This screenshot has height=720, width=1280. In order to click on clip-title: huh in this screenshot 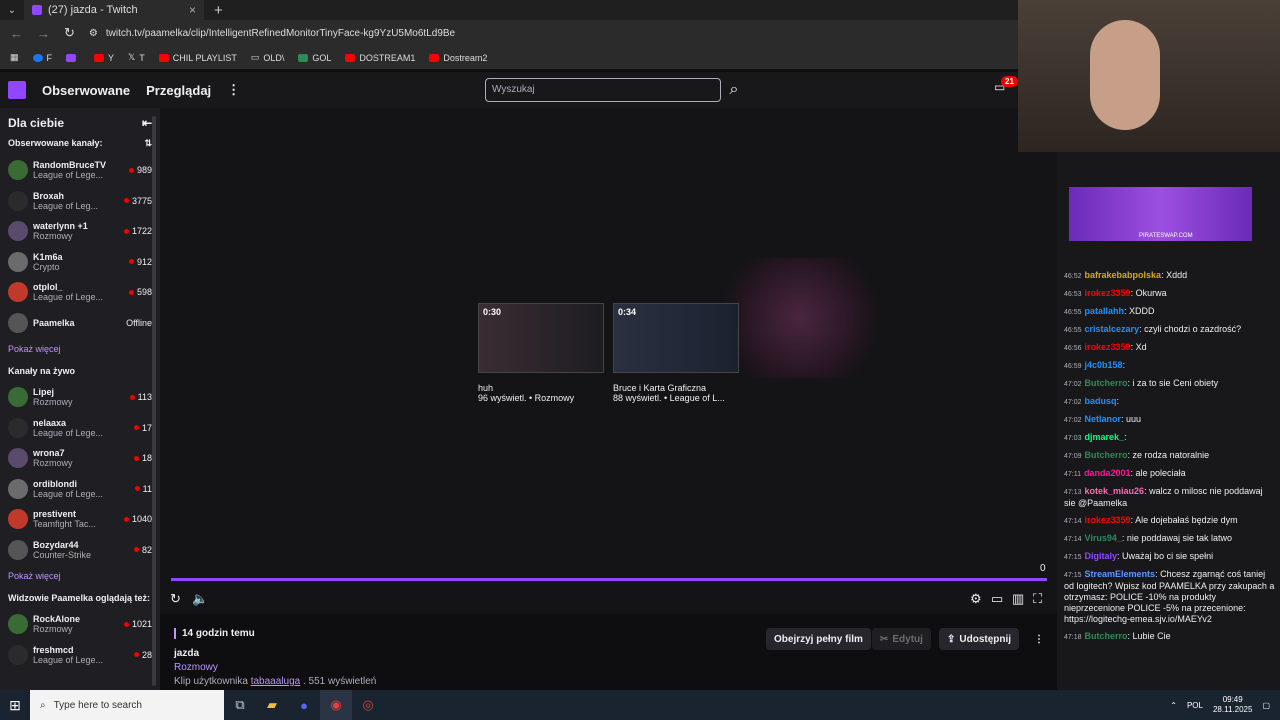, I will do `click(541, 388)`.